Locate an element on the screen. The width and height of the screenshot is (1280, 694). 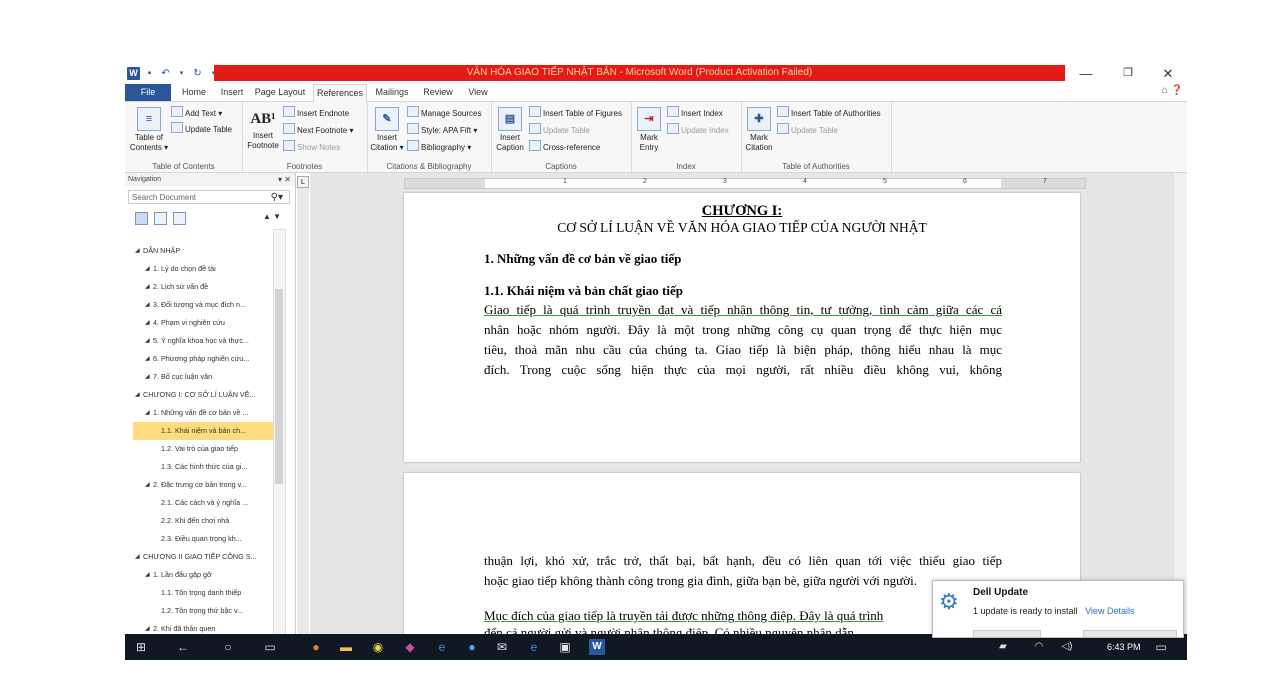
help-icon: ⌂ ❓ is located at coordinates (1172, 90).